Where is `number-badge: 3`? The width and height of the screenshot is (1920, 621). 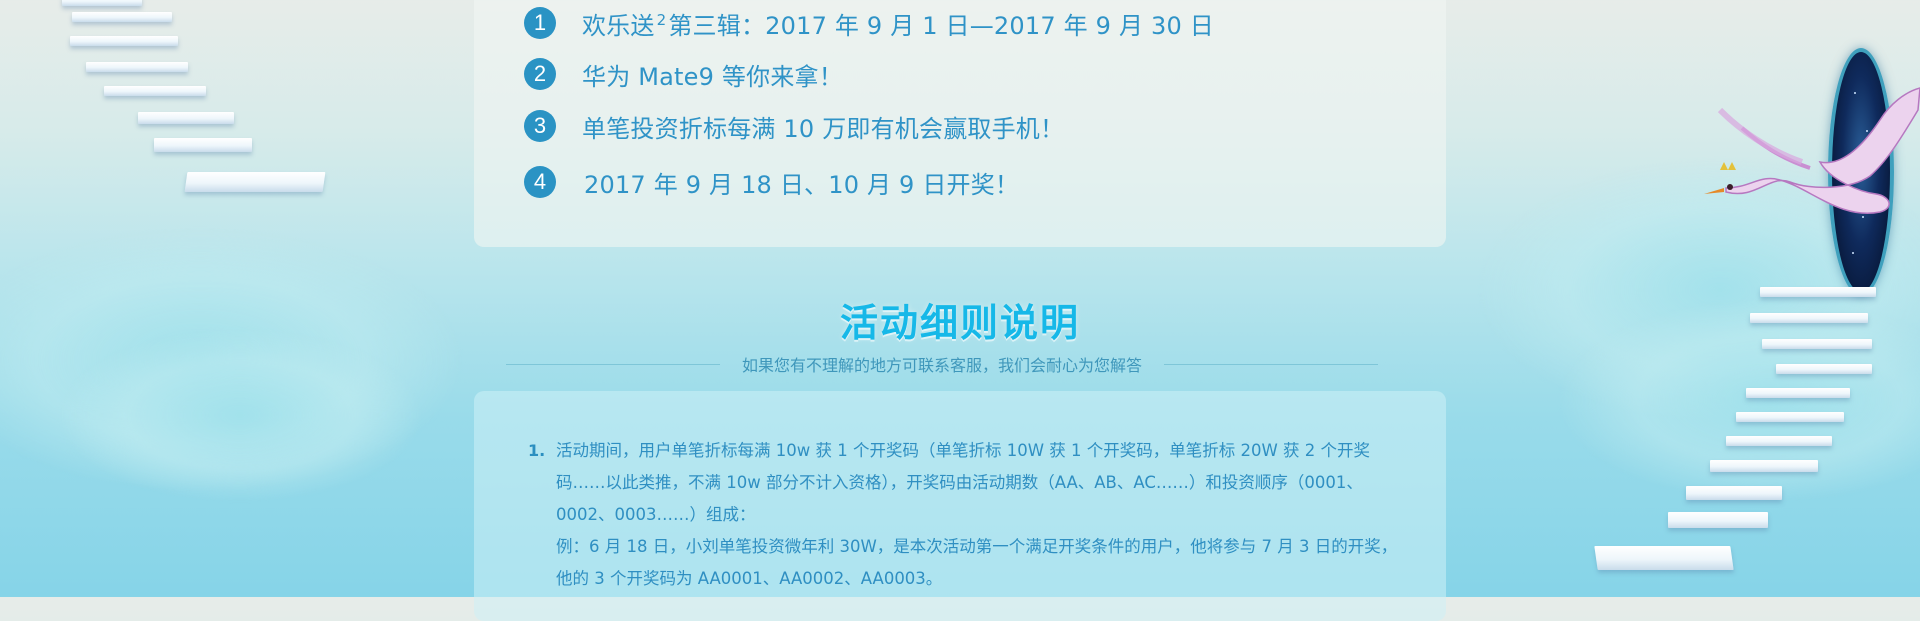
number-badge: 3 is located at coordinates (540, 126).